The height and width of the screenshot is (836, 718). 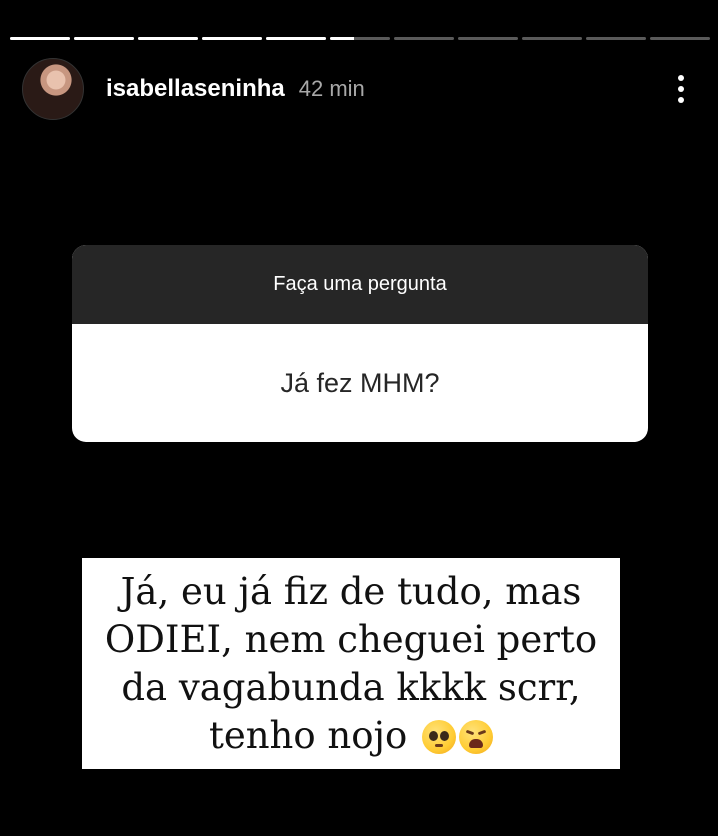 I want to click on username: isabellaseninha, so click(x=195, y=89).